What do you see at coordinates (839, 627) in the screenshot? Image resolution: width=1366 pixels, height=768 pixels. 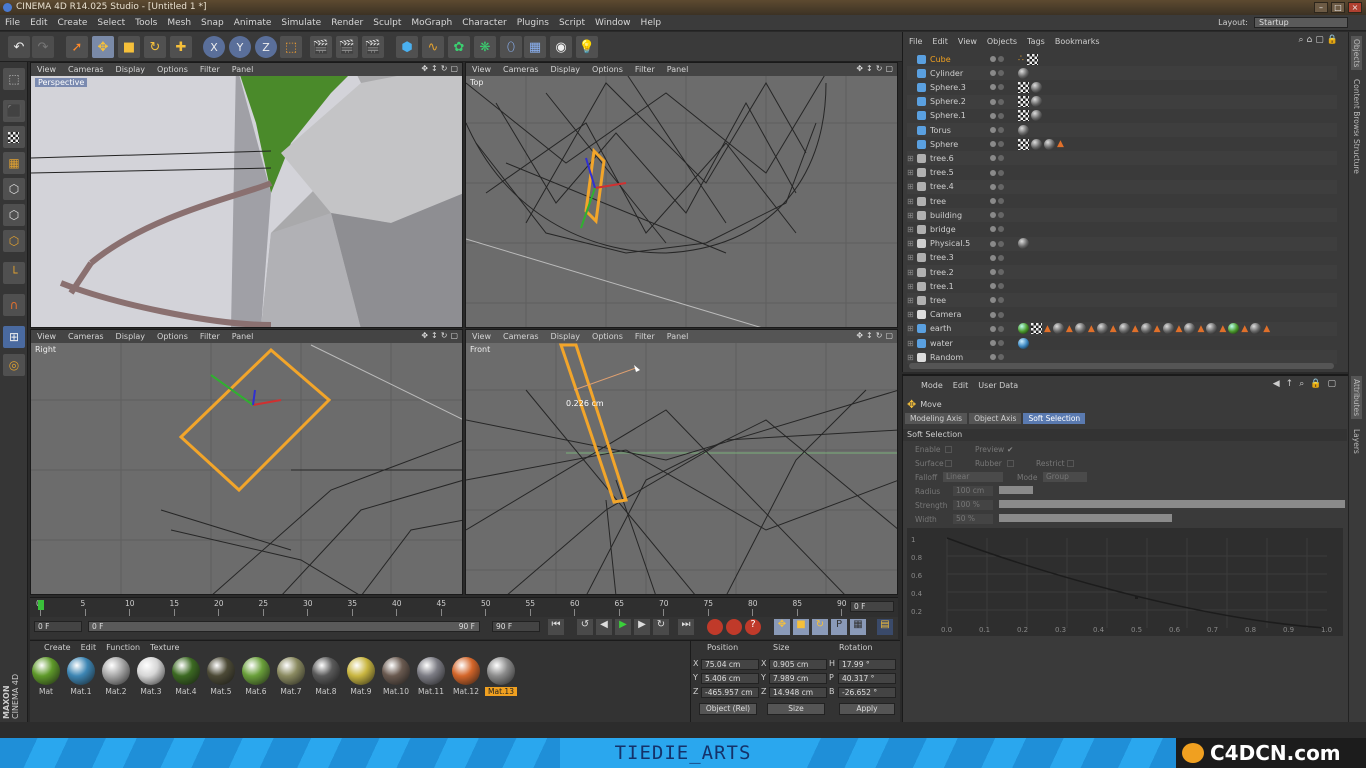 I see `key-parameter-icon: P` at bounding box center [839, 627].